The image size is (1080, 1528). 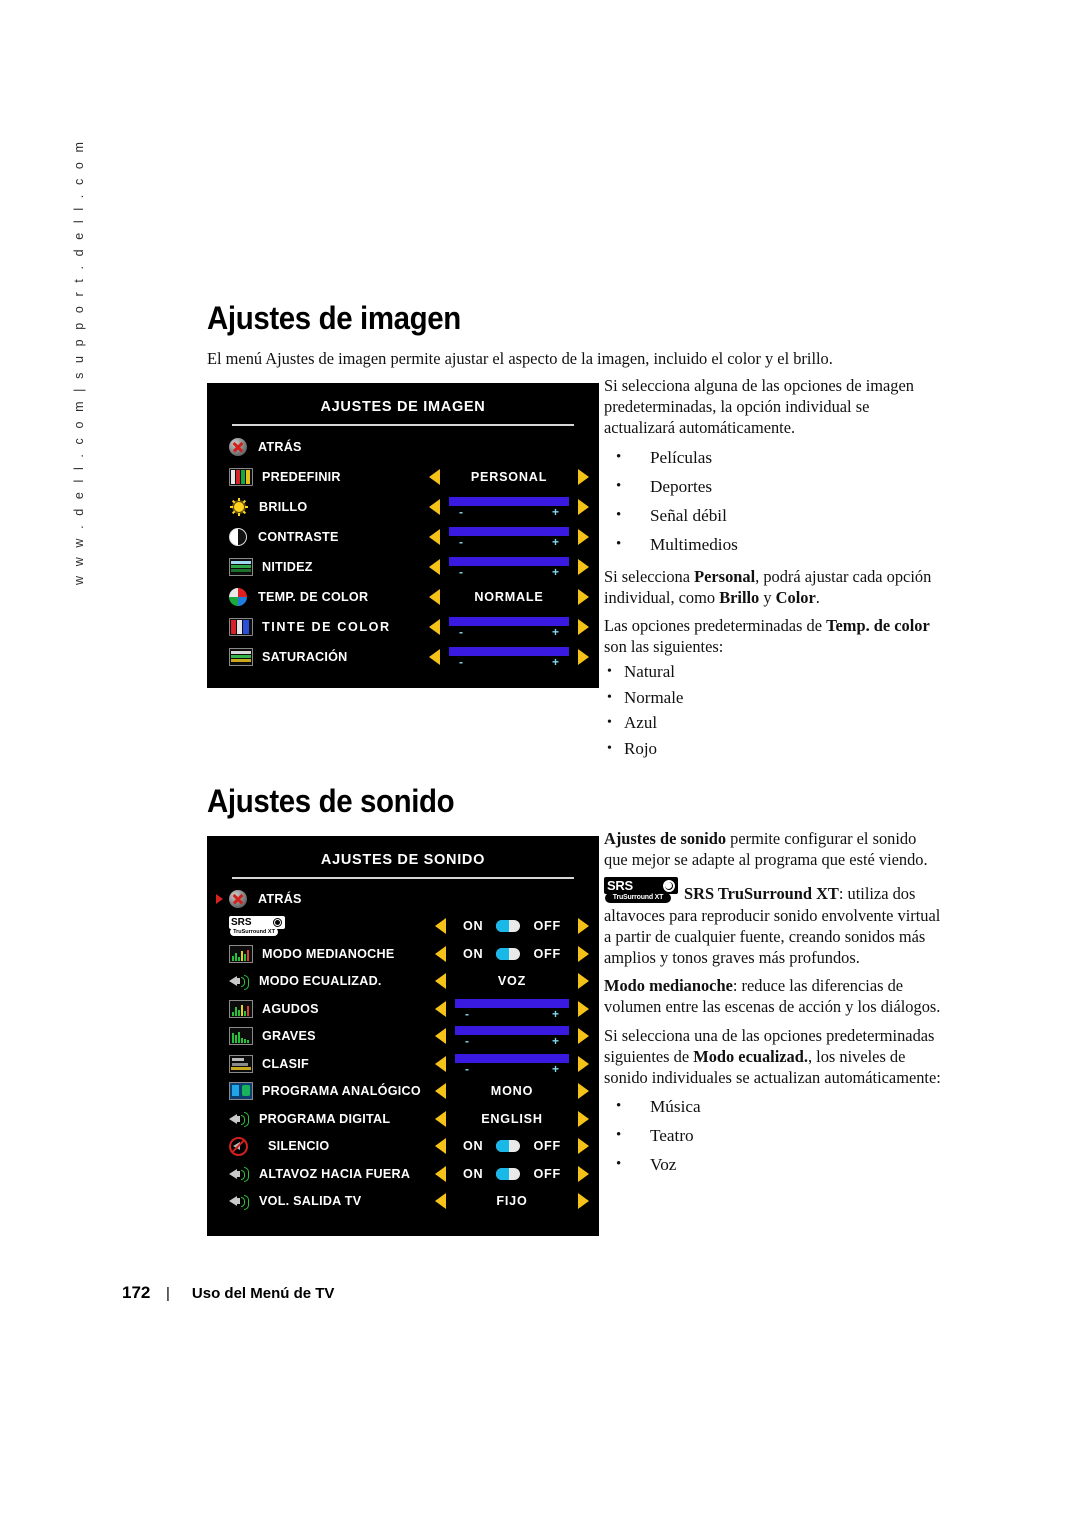 I want to click on osd-row-control: ENGLISH, so click(x=512, y=1119).